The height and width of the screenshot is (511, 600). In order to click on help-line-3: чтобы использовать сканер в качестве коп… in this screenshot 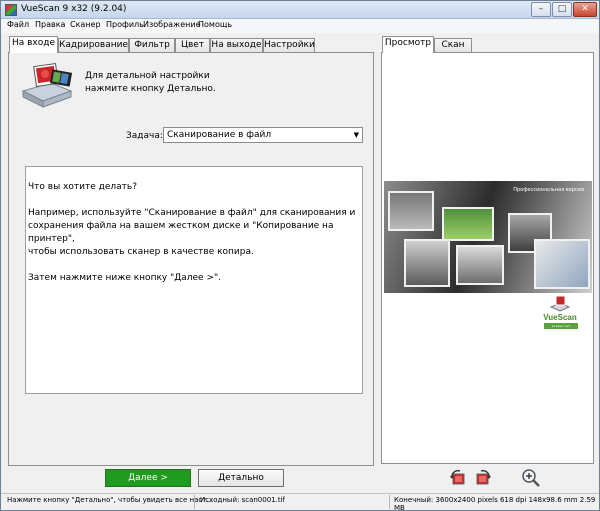, I will do `click(141, 252)`.